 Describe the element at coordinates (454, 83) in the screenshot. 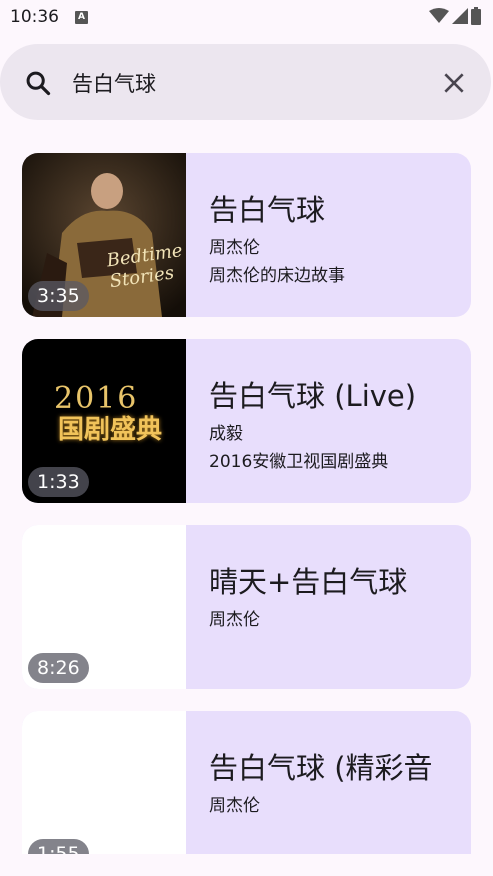

I see `close-icon` at that location.